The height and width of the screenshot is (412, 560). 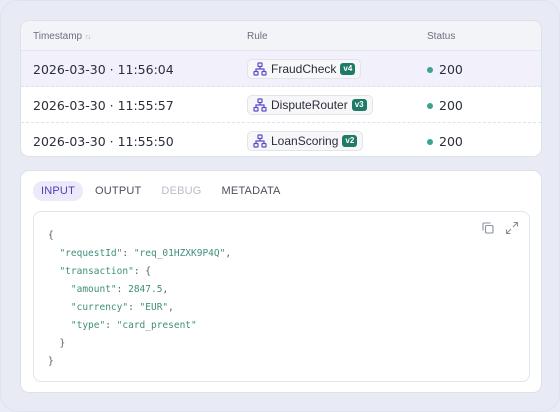 I want to click on column-header-timestamp: Timestamp ↑↓, so click(x=62, y=36).